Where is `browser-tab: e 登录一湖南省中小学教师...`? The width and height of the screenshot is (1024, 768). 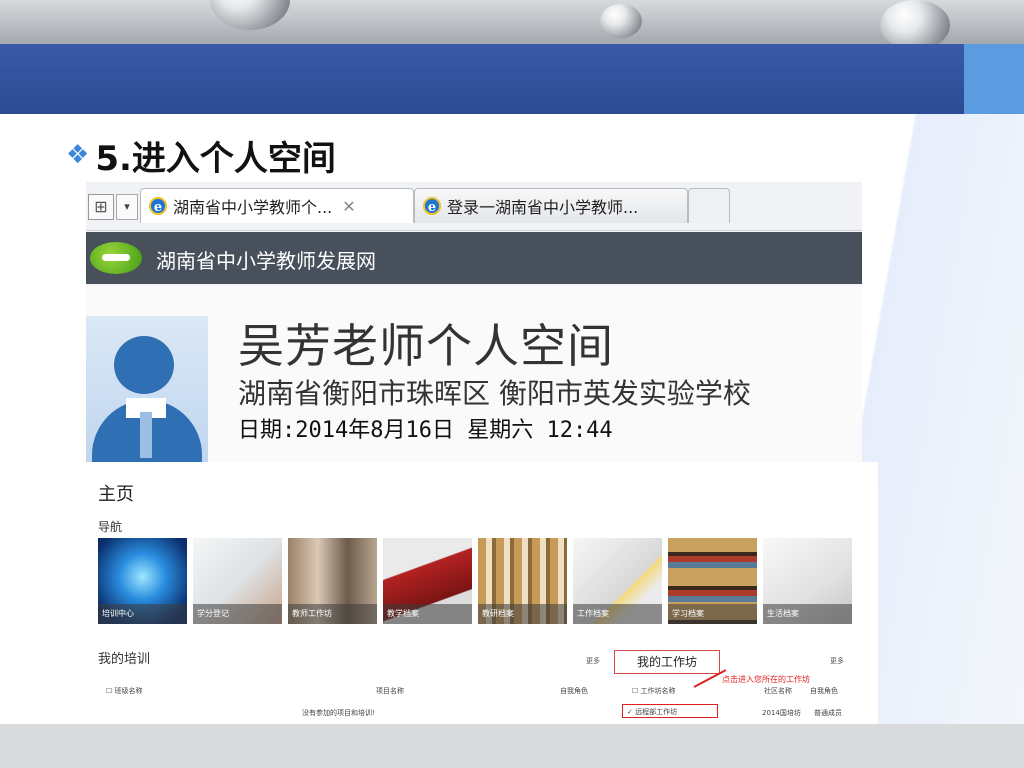
browser-tab: e 登录一湖南省中小学教师... is located at coordinates (551, 205).